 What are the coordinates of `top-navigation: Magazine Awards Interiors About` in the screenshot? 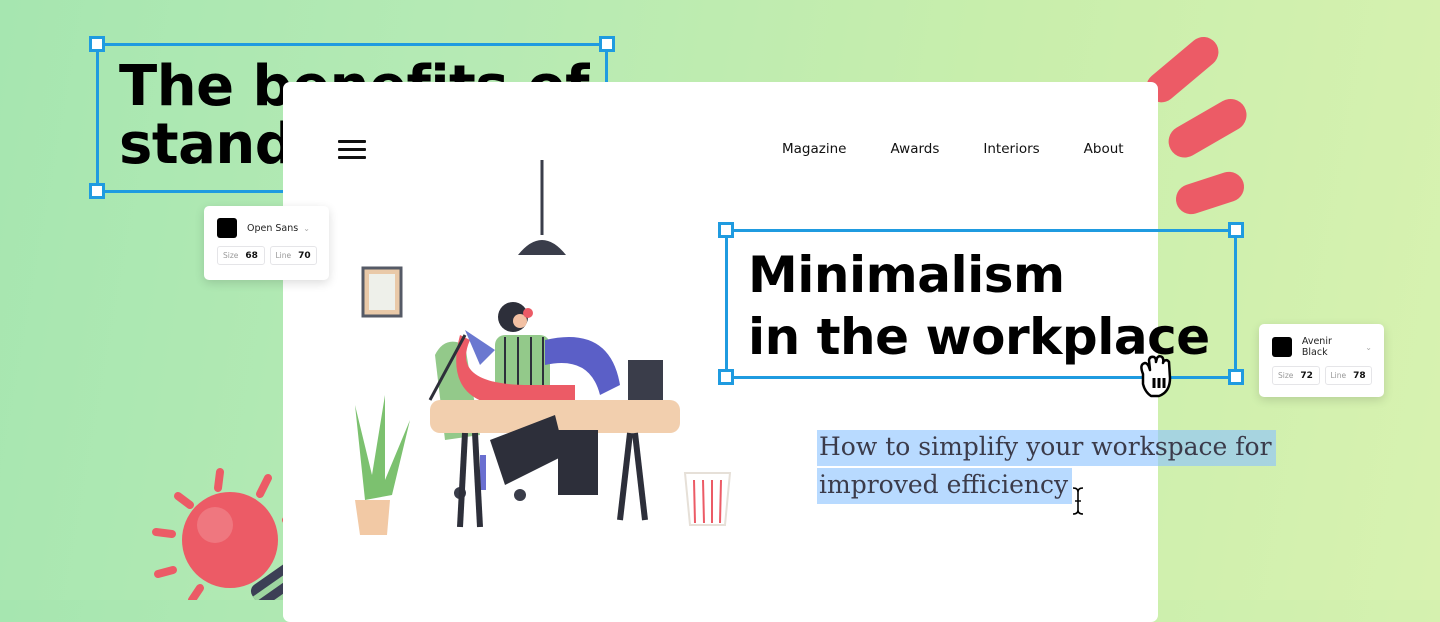 It's located at (975, 149).